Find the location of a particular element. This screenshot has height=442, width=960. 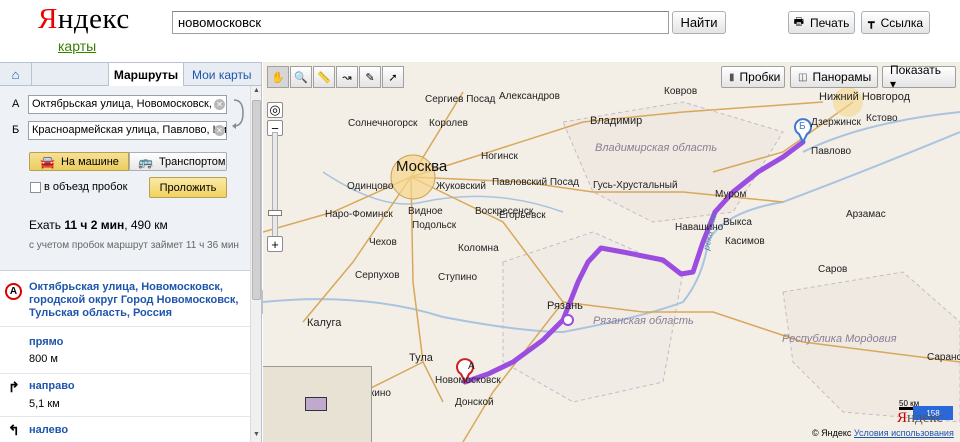

clear-a-icon: ✕ is located at coordinates (219, 104).